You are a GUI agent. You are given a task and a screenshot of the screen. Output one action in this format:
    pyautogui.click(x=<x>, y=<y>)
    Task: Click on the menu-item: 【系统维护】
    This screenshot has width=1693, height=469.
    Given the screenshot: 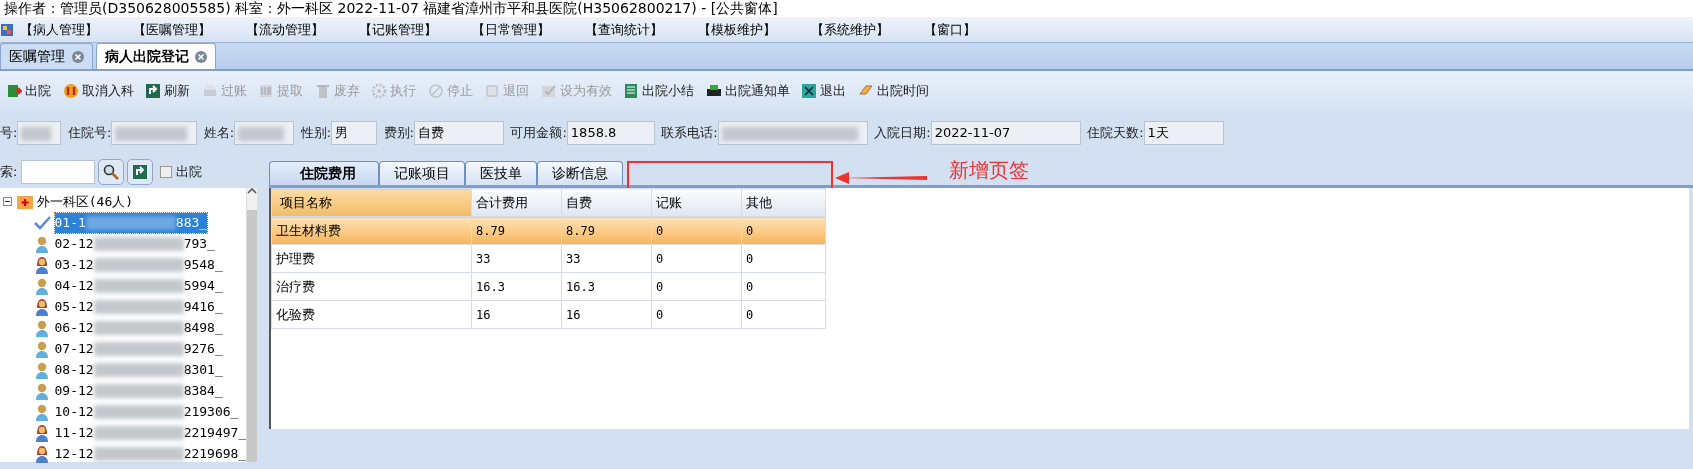 What is the action you would take?
    pyautogui.click(x=861, y=29)
    